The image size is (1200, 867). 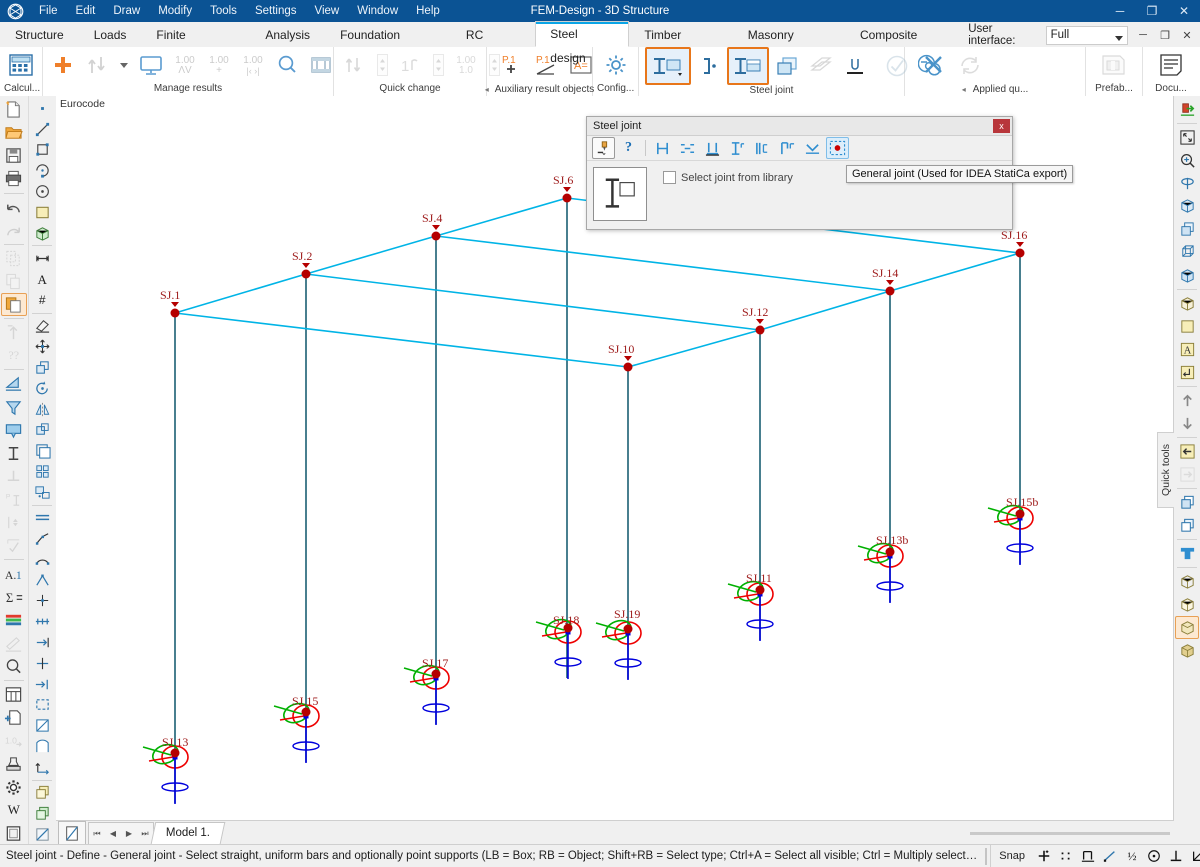 I want to click on tab-rc-design: RC design, so click(x=493, y=44).